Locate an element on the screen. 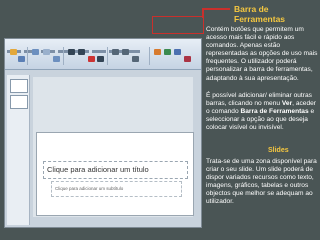 This screenshot has height=240, width=320. menu-ver-label: Ver is located at coordinates (287, 104).